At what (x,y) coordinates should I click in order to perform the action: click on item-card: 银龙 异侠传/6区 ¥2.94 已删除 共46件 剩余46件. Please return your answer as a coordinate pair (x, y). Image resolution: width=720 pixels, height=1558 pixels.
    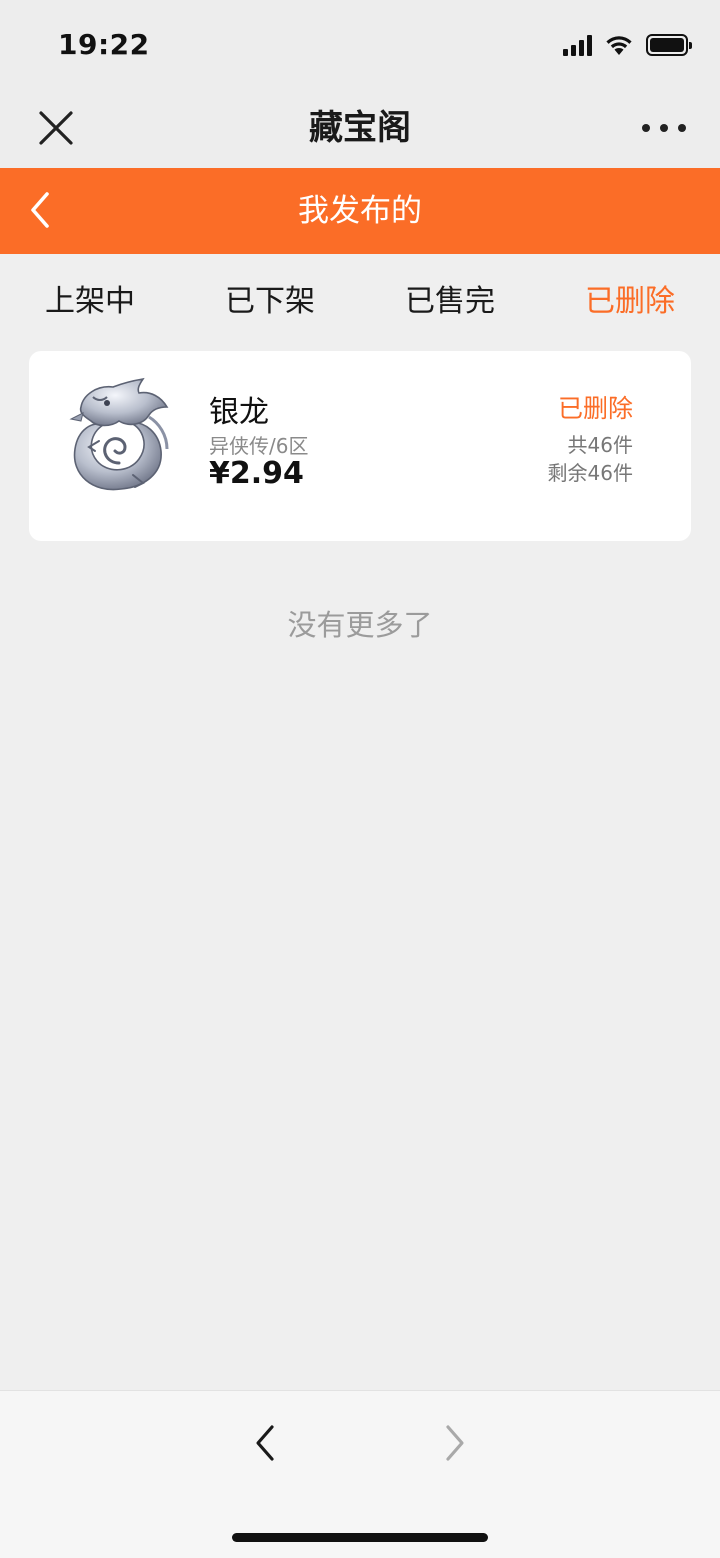
    Looking at the image, I should click on (360, 446).